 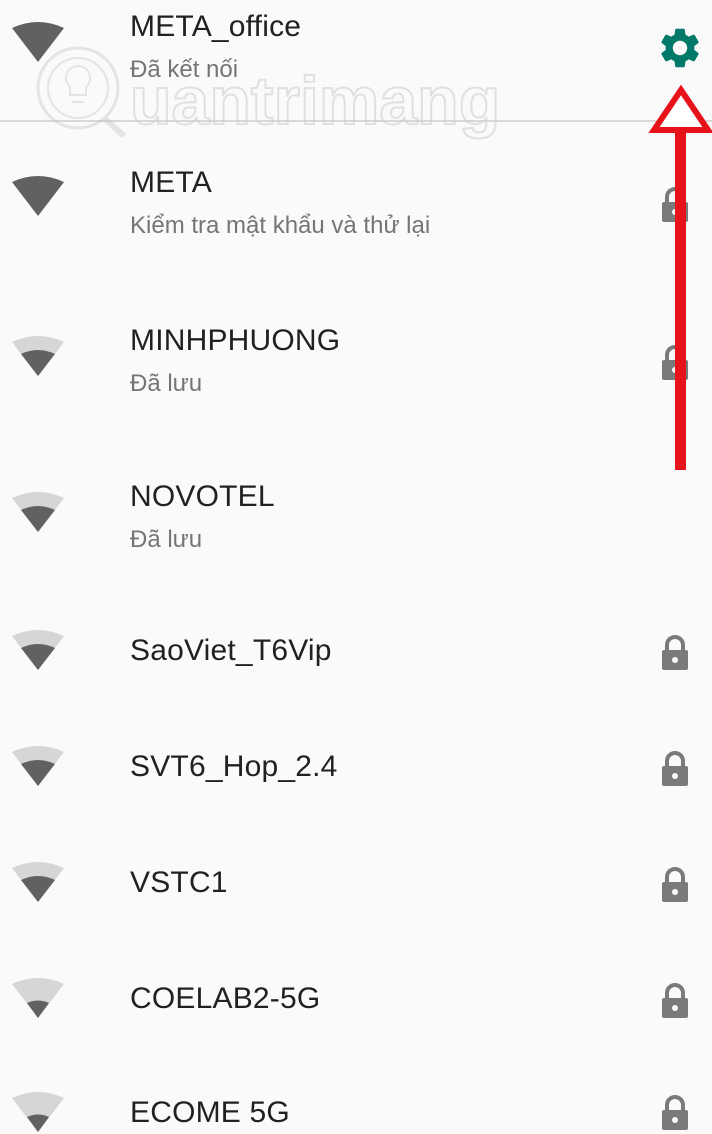 I want to click on network-status: Đã kết nối, so click(x=184, y=69).